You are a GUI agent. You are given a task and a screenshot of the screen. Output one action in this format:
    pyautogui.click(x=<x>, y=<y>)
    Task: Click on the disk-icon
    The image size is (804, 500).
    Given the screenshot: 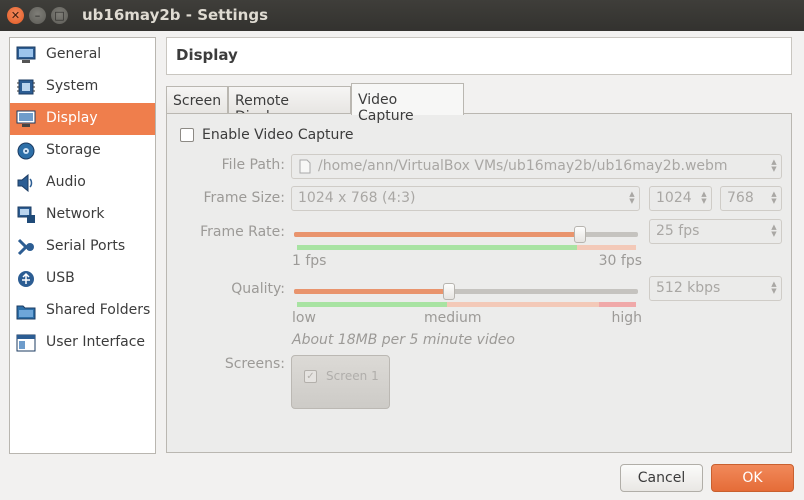 What is the action you would take?
    pyautogui.click(x=26, y=151)
    